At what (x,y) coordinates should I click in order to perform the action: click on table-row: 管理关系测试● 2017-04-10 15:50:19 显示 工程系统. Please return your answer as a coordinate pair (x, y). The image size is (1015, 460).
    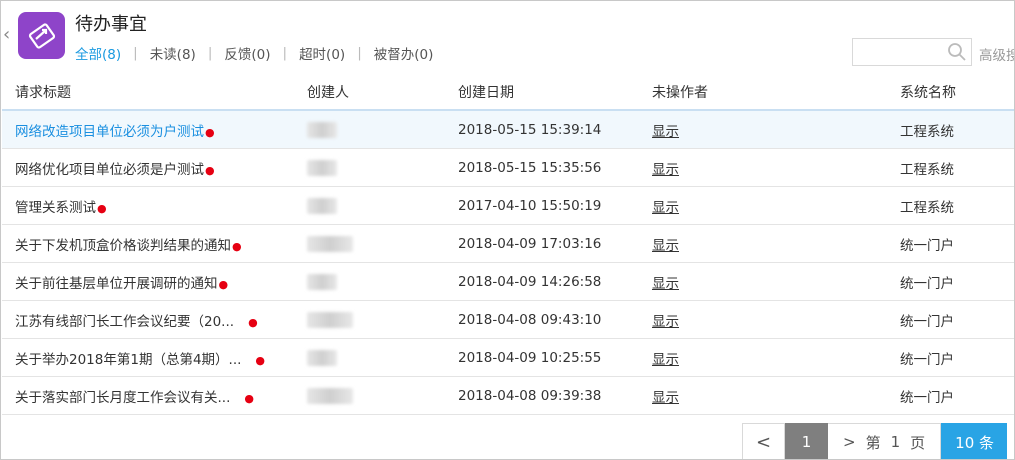
    Looking at the image, I should click on (508, 206).